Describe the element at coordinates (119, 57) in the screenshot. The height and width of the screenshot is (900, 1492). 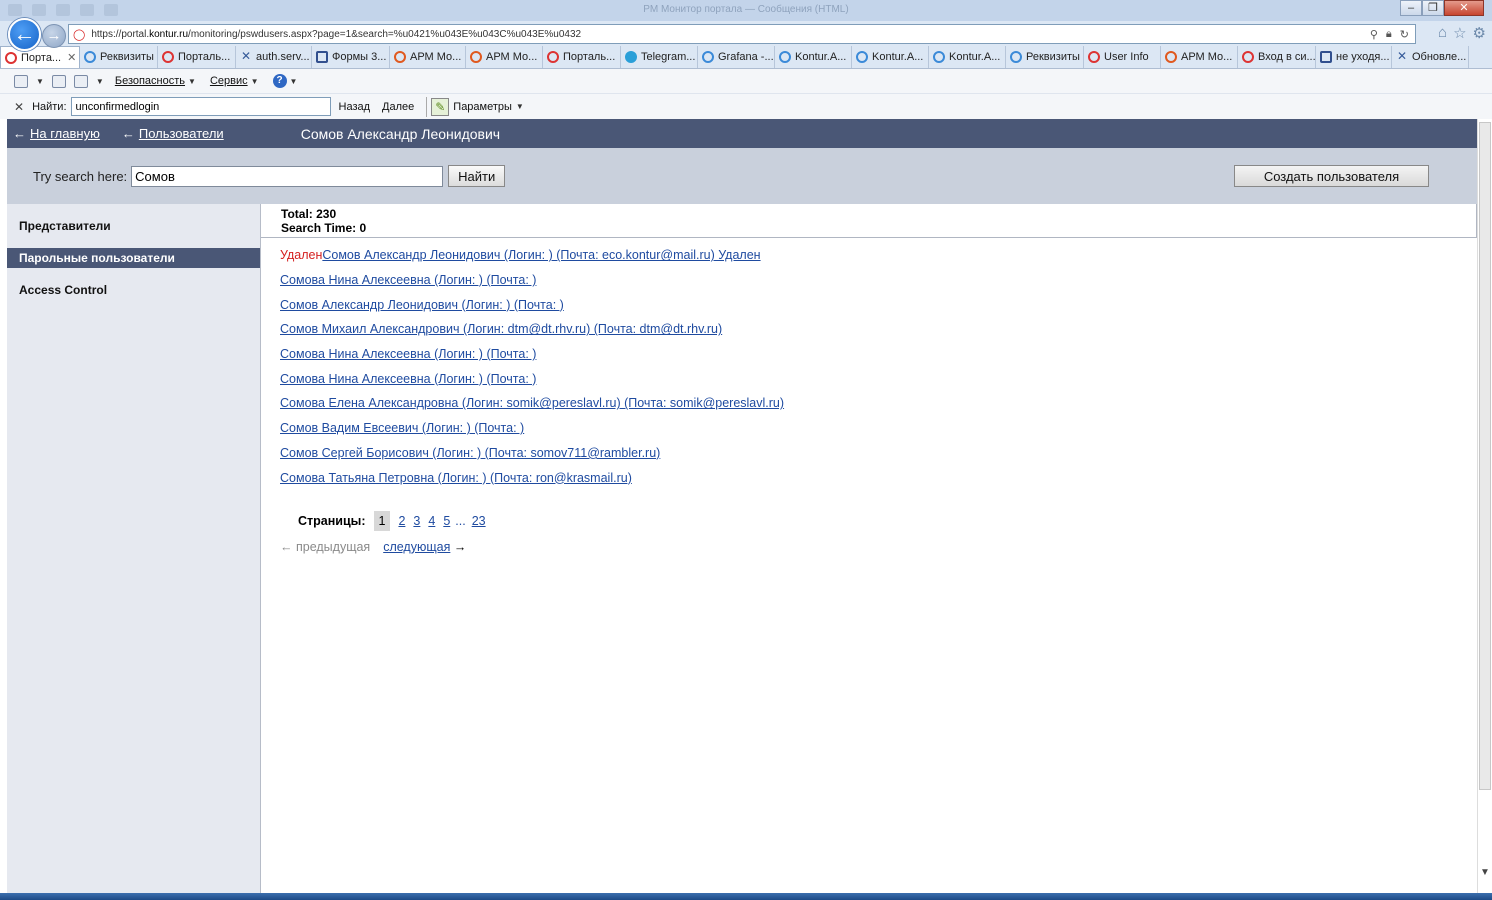
I see `tab-2: Реквизиты` at that location.